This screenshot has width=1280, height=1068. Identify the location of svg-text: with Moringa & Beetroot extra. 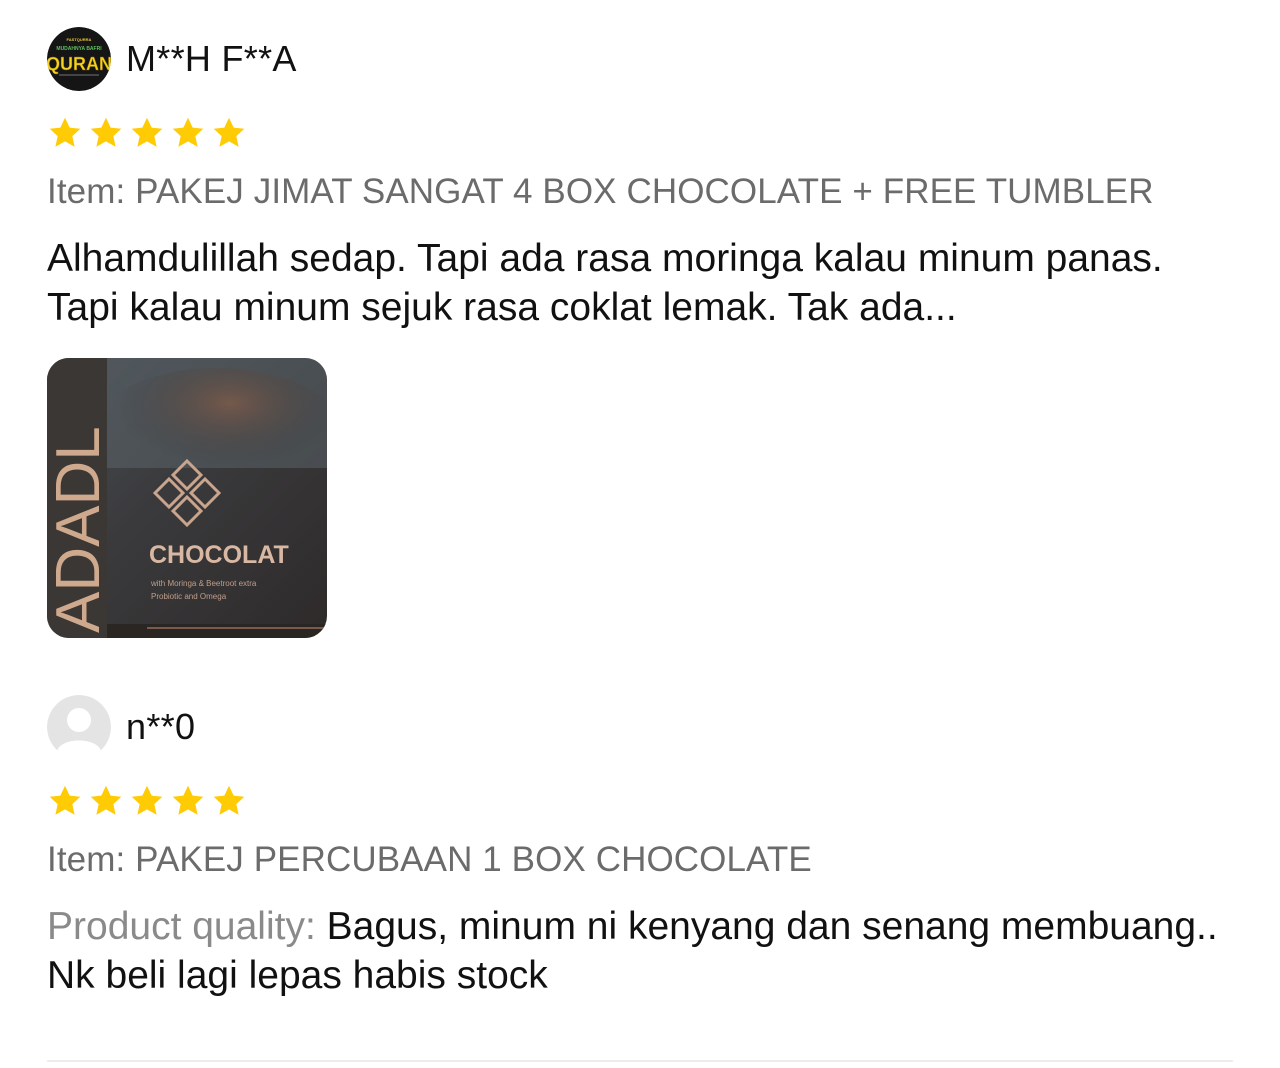
(203, 583).